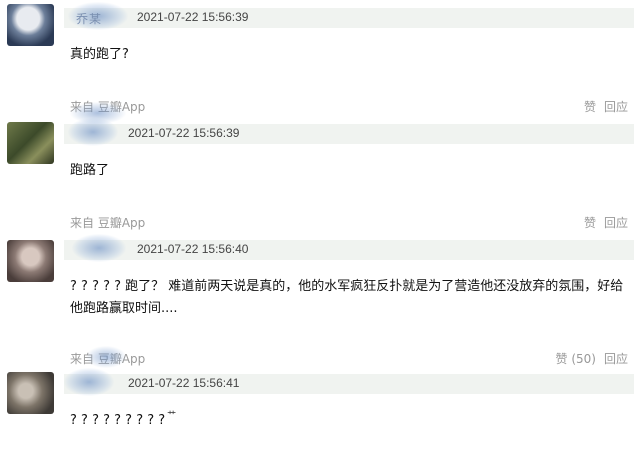  I want to click on comment-text: 真的跑了?, so click(99, 54).